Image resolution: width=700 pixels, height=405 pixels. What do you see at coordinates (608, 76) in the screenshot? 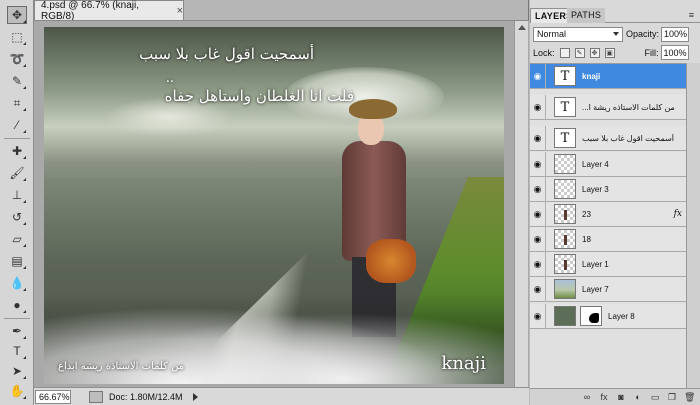
I see `layer-row: ◉ T knaji` at bounding box center [608, 76].